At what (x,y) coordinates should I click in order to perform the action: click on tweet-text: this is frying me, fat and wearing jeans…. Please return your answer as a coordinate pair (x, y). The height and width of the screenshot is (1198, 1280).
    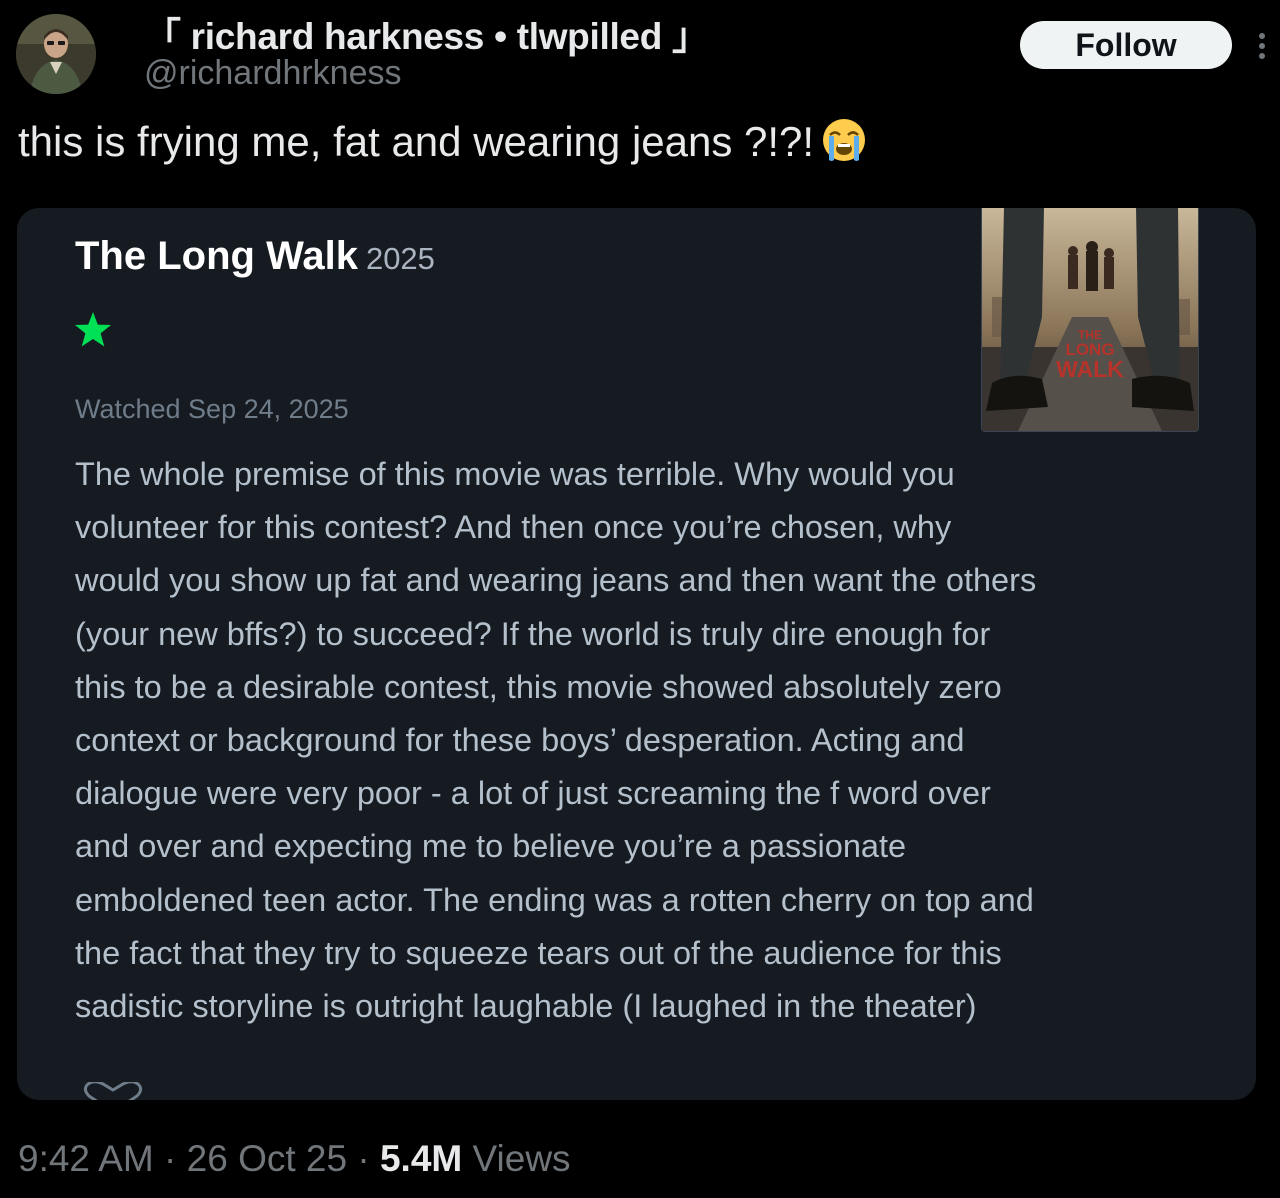
    Looking at the image, I should click on (443, 141).